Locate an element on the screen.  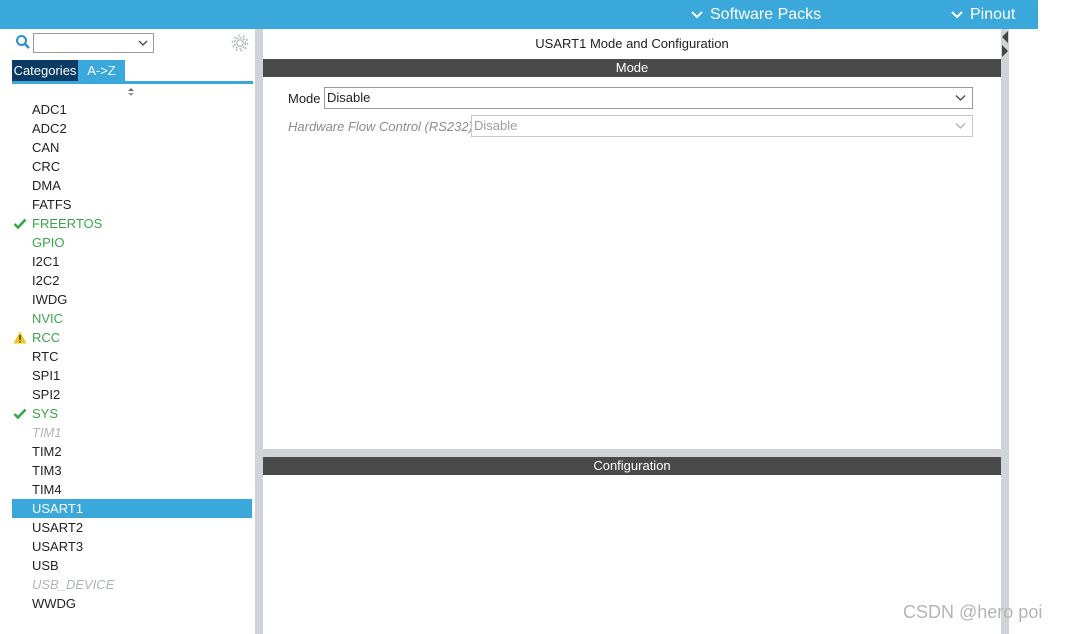
list-item: ADC2 is located at coordinates (132, 128).